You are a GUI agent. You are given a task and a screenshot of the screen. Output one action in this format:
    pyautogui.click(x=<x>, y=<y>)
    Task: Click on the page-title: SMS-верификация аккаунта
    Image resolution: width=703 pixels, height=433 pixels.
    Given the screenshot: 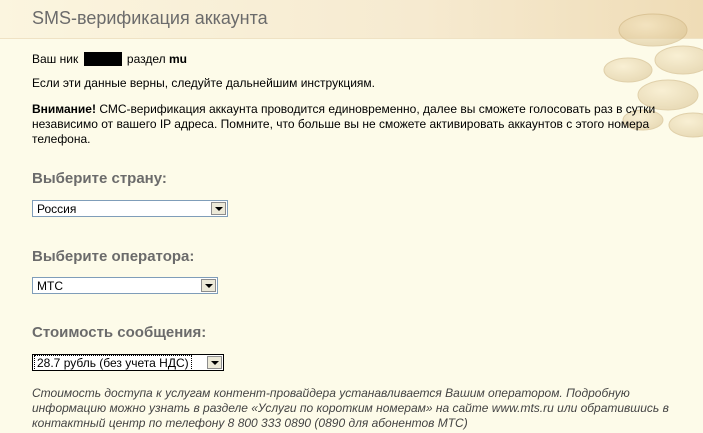 What is the action you would take?
    pyautogui.click(x=150, y=18)
    